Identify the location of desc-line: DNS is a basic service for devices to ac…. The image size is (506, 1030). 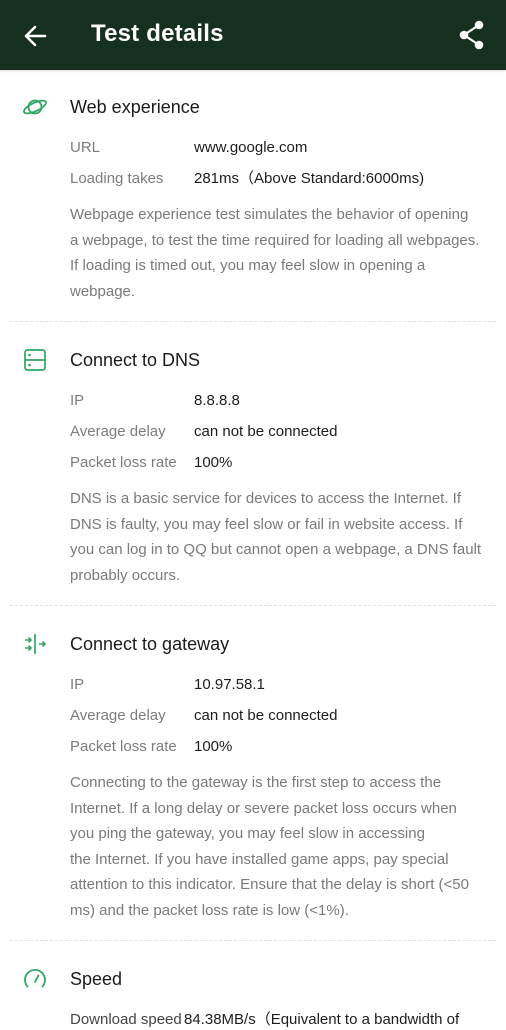
(265, 498).